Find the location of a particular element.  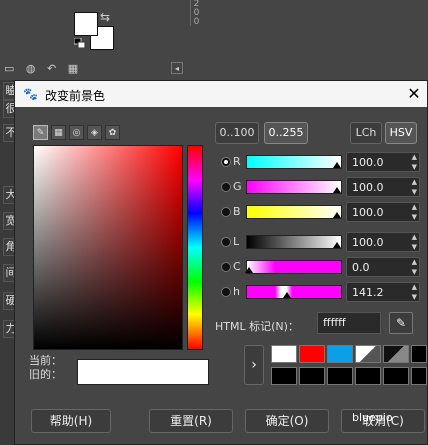

eyedropper-icon: ✎ is located at coordinates (401, 323).